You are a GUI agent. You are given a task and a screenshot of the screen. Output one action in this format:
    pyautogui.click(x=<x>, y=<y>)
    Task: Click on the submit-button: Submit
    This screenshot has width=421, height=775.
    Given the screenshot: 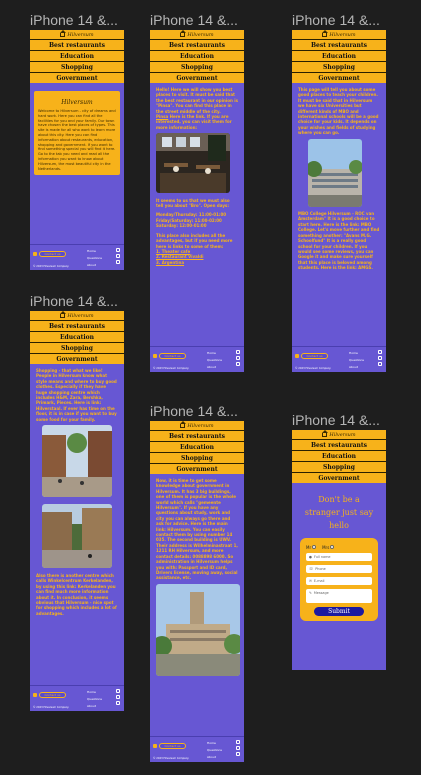 What is the action you would take?
    pyautogui.click(x=339, y=611)
    